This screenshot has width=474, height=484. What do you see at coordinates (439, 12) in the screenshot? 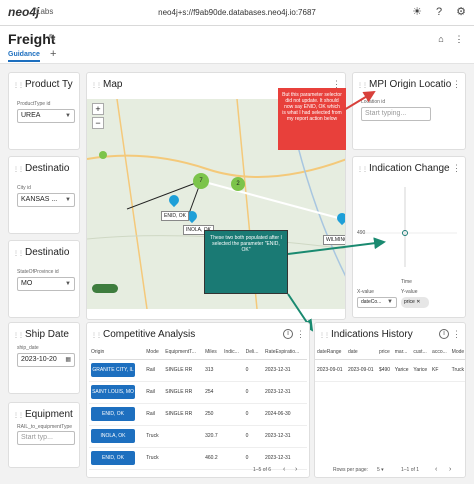
I see `help-icon: ?` at bounding box center [439, 12].